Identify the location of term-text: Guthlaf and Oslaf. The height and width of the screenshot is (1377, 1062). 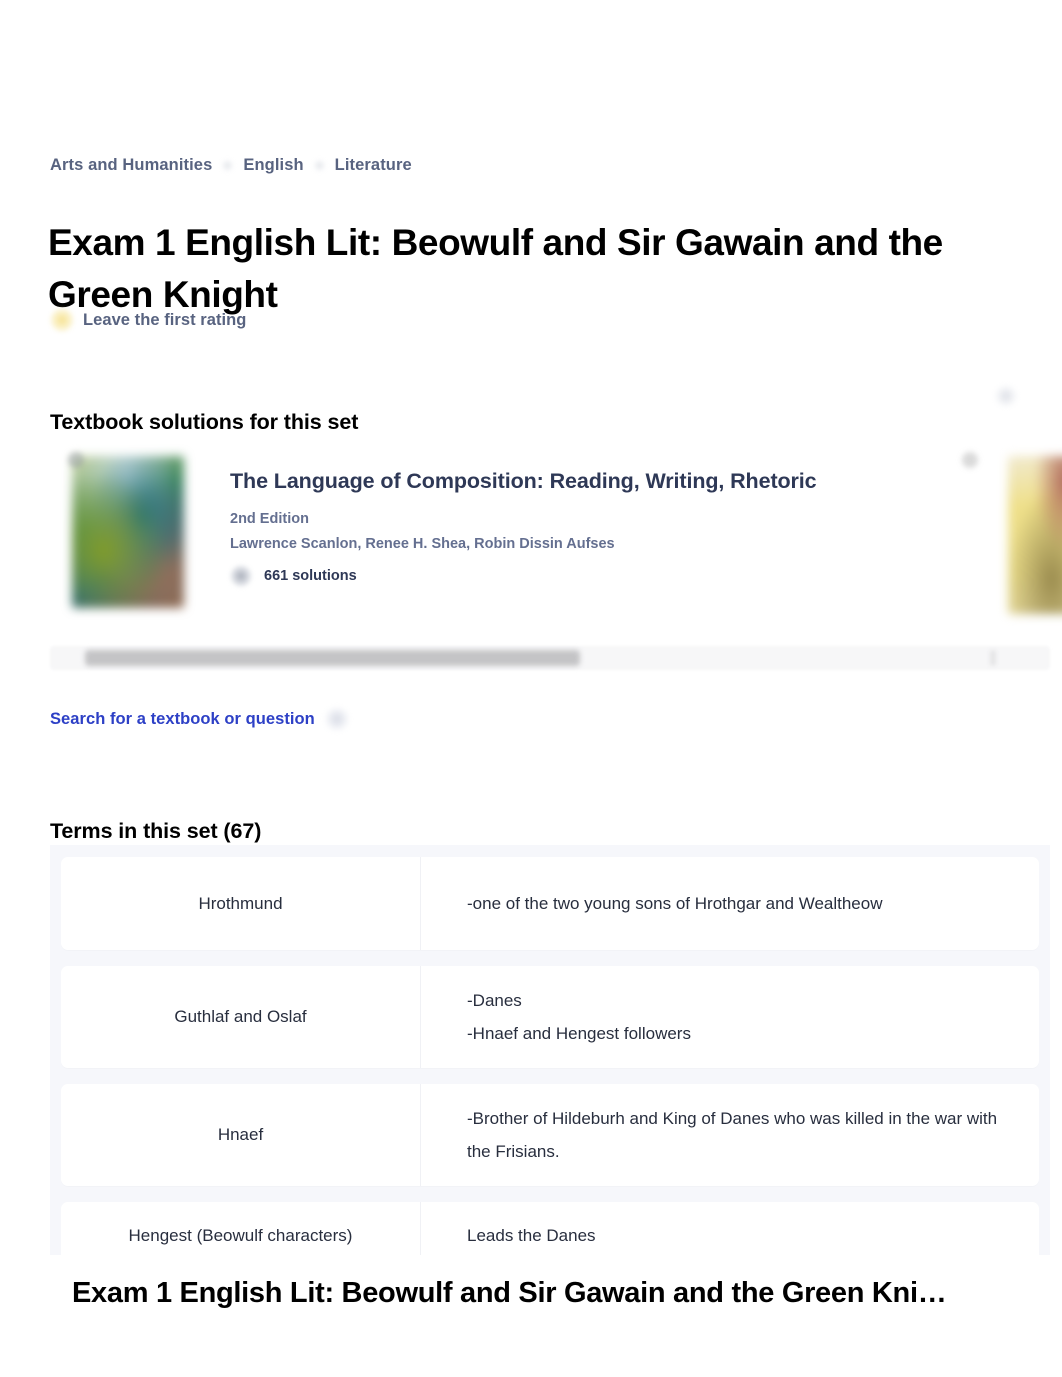
(240, 1016).